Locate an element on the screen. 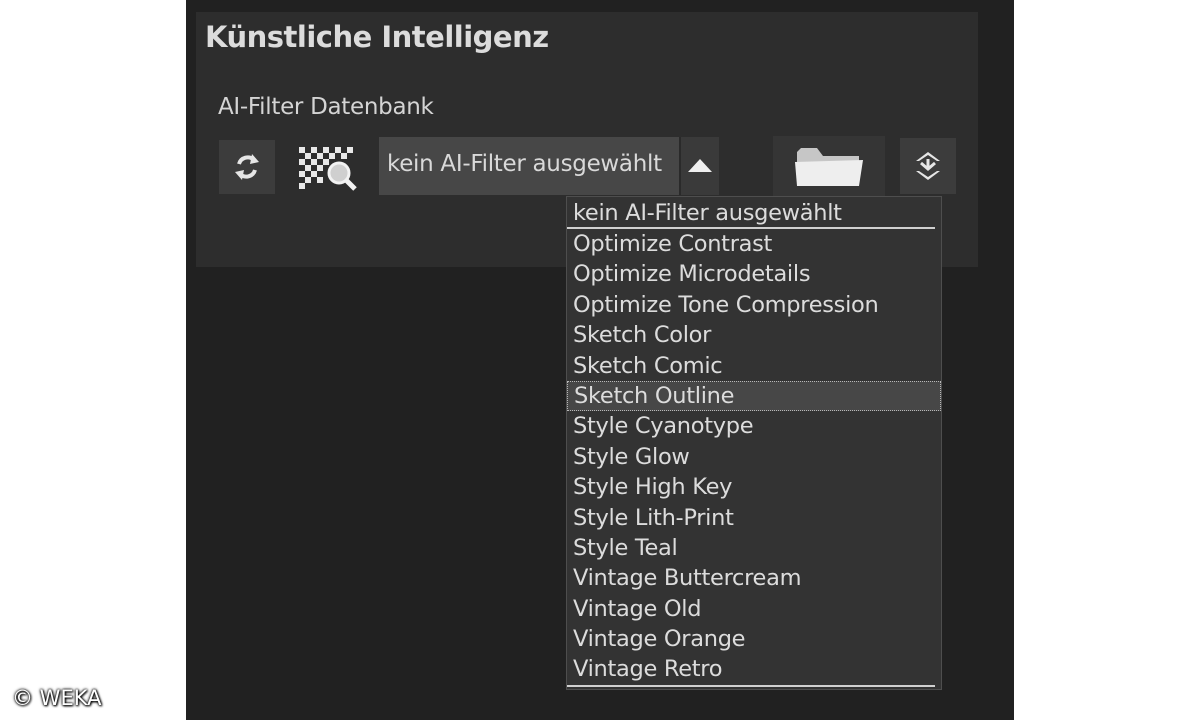 The width and height of the screenshot is (1200, 720). list-item-highlighted: Sketch Outline is located at coordinates (754, 396).